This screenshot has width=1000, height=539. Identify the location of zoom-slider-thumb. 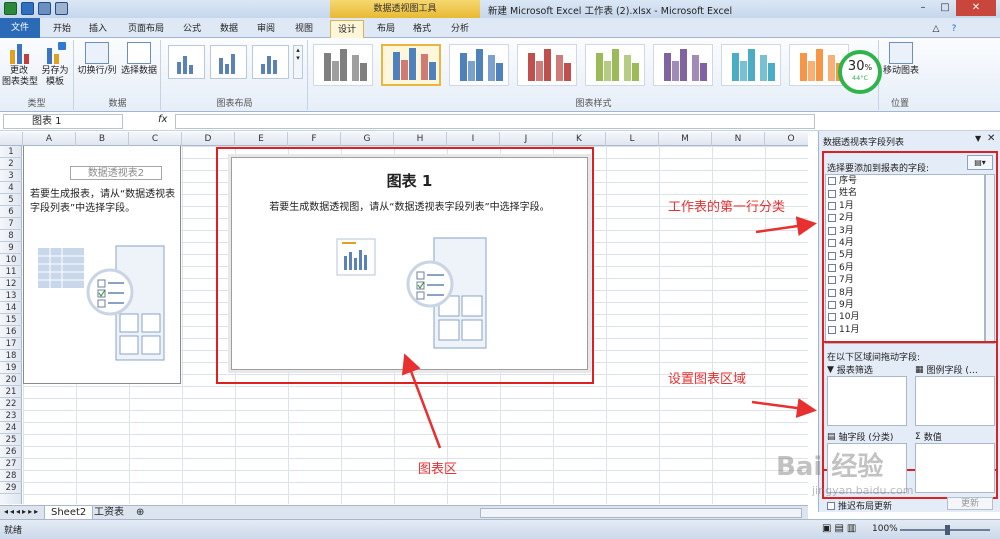
(947, 530).